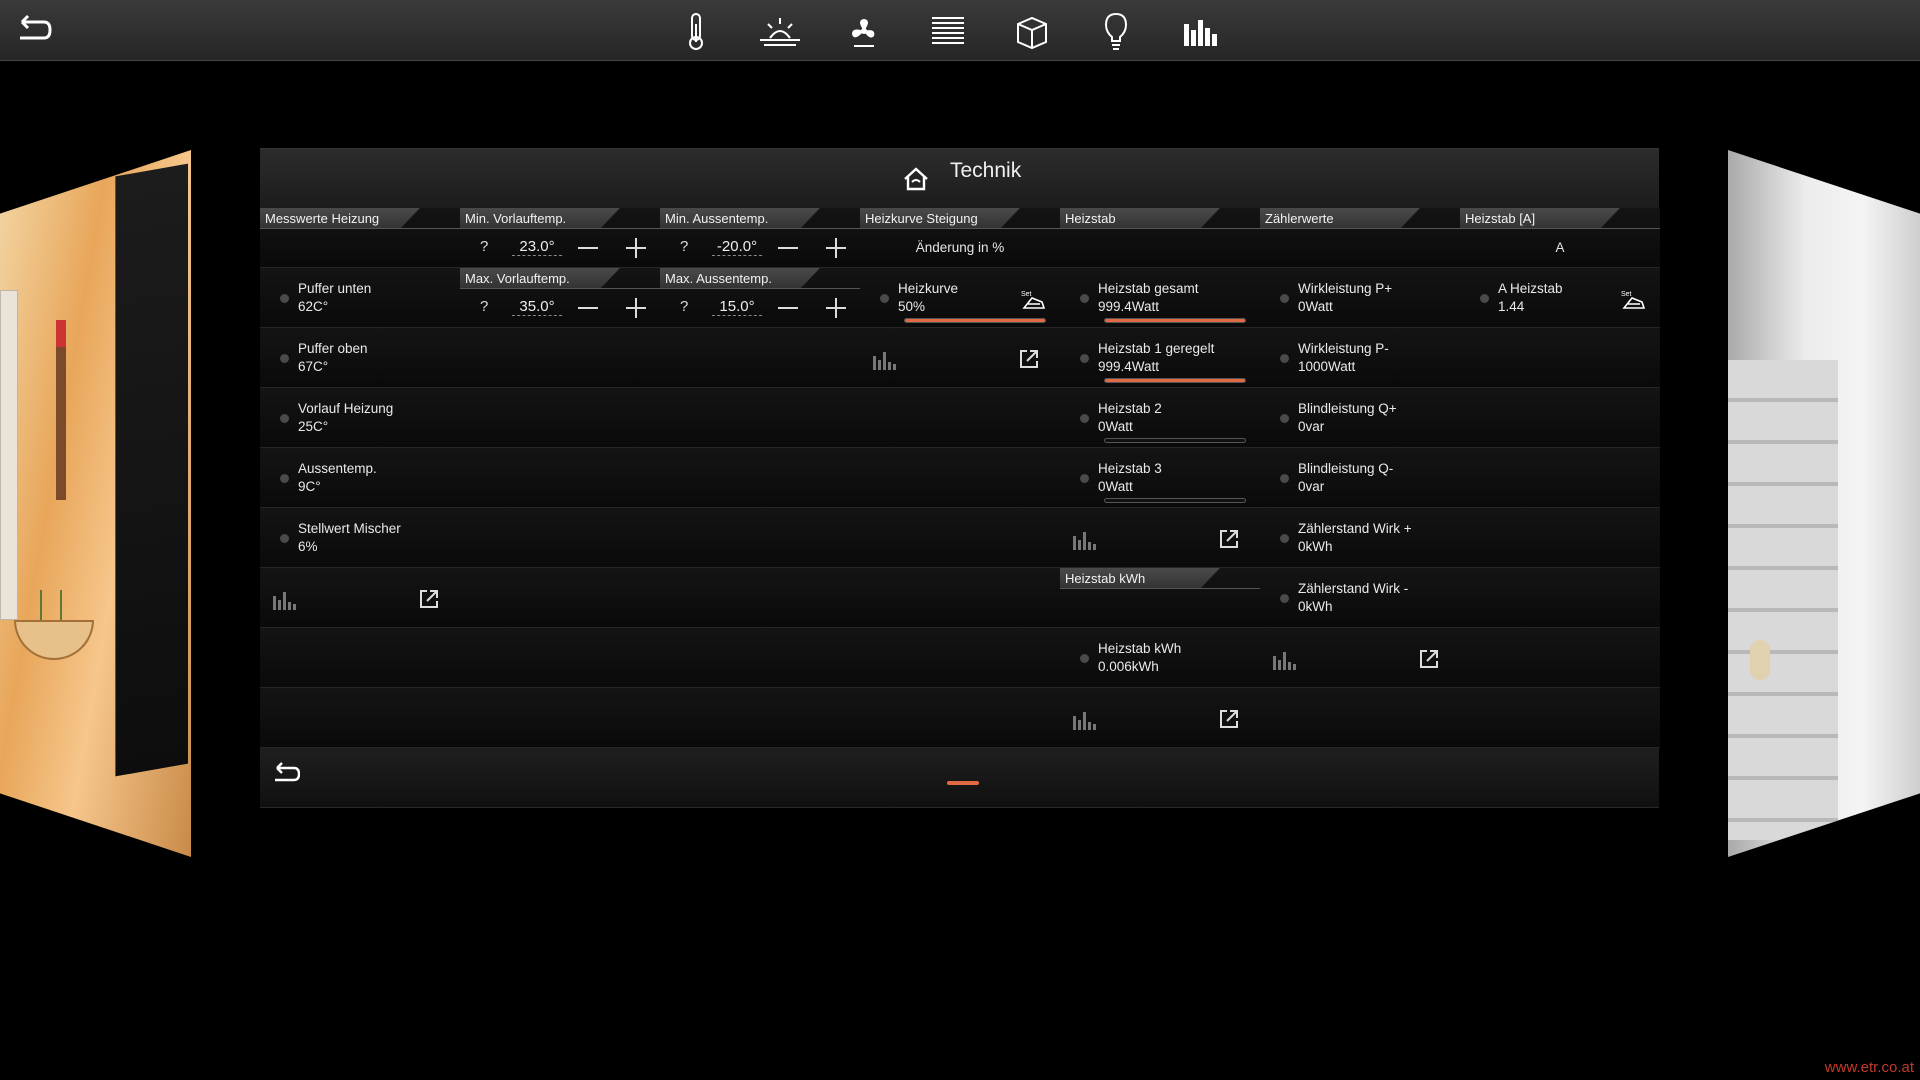 The width and height of the screenshot is (1920, 1080). I want to click on max-aussen-value: 15.0°, so click(737, 307).